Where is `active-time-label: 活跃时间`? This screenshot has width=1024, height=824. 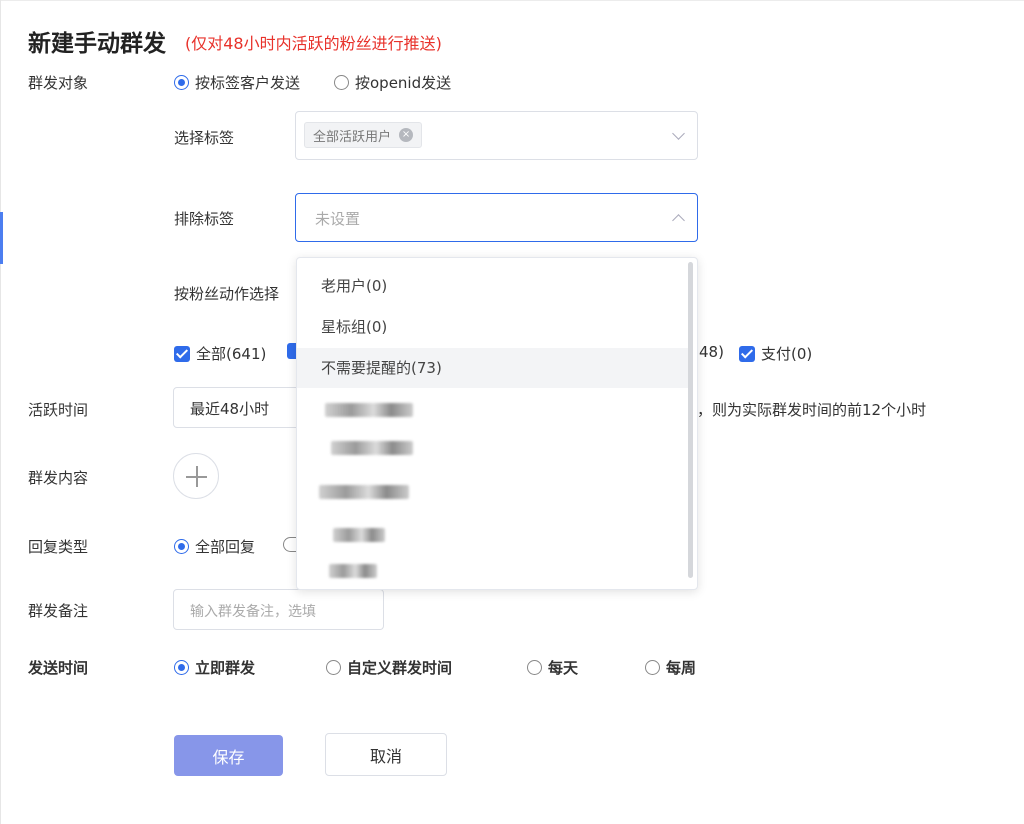 active-time-label: 活跃时间 is located at coordinates (58, 410).